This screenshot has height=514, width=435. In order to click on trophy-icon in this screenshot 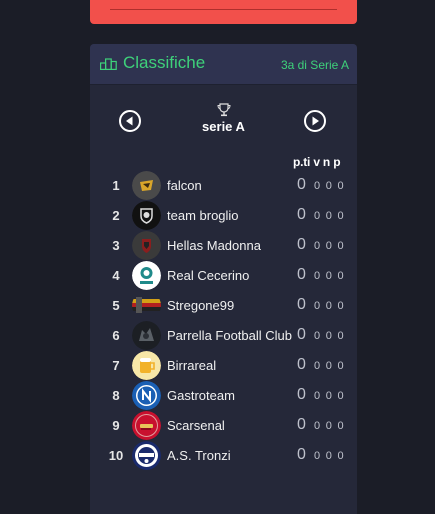, I will do `click(224, 110)`.